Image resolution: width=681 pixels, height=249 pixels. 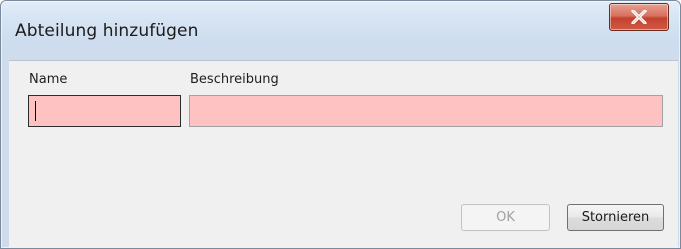 What do you see at coordinates (107, 31) in the screenshot?
I see `dialog-title: Abteilung hinzufügen` at bounding box center [107, 31].